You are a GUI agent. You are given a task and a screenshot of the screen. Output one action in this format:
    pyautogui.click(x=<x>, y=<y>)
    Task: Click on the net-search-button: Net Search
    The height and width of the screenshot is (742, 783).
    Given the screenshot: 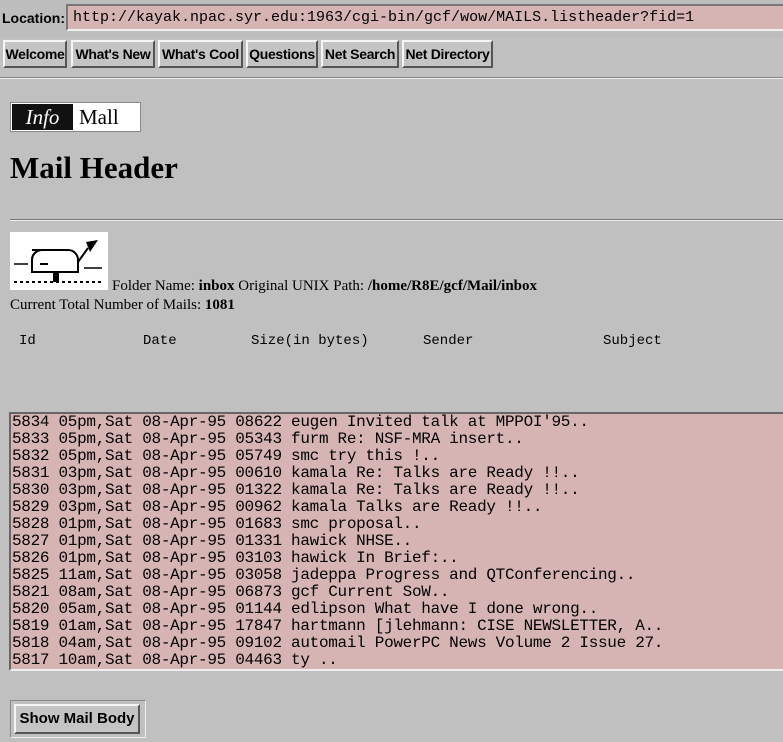 What is the action you would take?
    pyautogui.click(x=360, y=54)
    